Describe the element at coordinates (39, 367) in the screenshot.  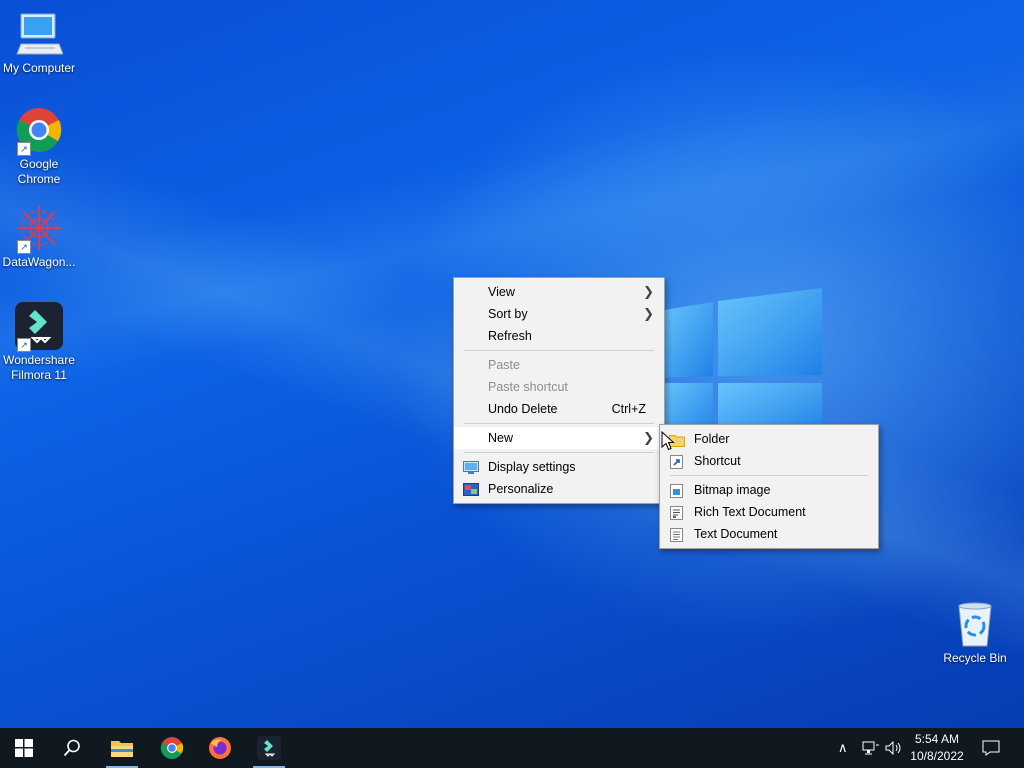
I see `desktop-icon-label: Wondershare Filmora 11` at that location.